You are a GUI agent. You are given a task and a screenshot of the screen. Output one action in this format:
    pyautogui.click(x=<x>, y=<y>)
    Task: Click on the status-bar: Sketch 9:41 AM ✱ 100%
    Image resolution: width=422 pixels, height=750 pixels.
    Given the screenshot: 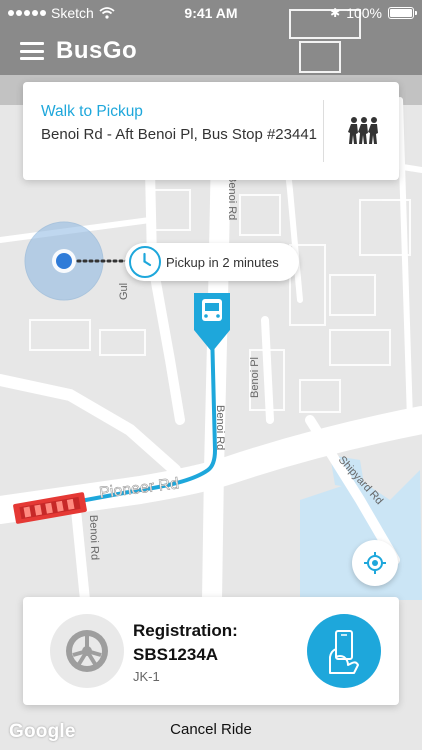 What is the action you would take?
    pyautogui.click(x=211, y=13)
    